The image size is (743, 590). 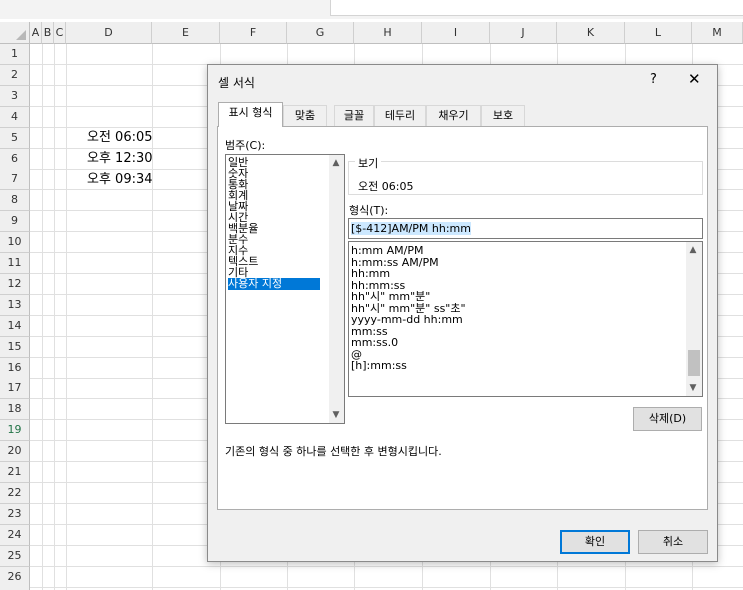 What do you see at coordinates (186, 33) in the screenshot?
I see `column-header: E` at bounding box center [186, 33].